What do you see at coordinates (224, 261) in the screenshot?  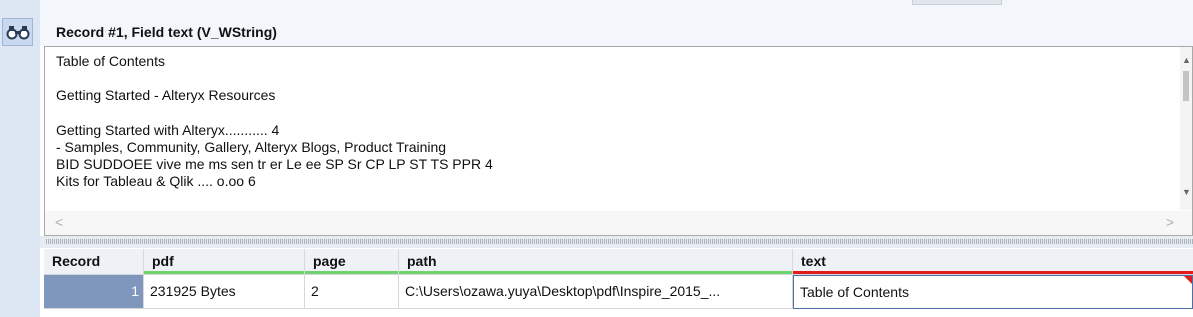 I see `column-header-pdf: pdf` at bounding box center [224, 261].